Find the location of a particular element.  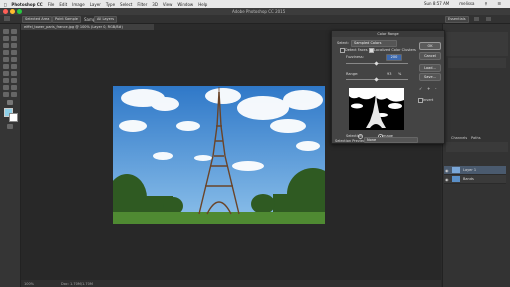

eyedropper-tool-icon is located at coordinates (7, 18).